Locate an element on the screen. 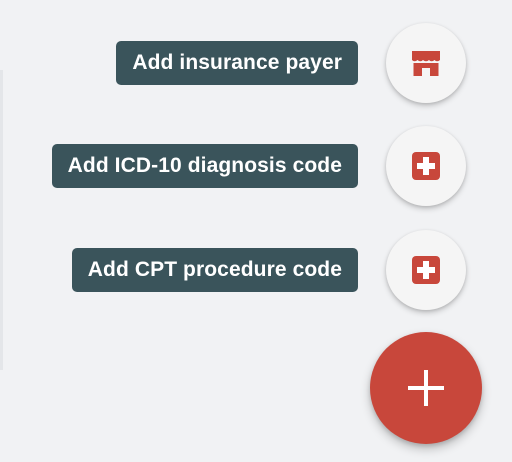 The image size is (512, 462). speed-dial-action-add-icd10-code: Add ICD-10 diagnosis code is located at coordinates (258, 166).